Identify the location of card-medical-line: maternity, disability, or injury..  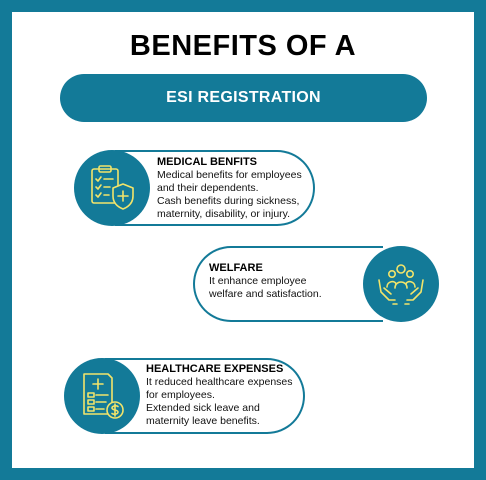
(224, 214).